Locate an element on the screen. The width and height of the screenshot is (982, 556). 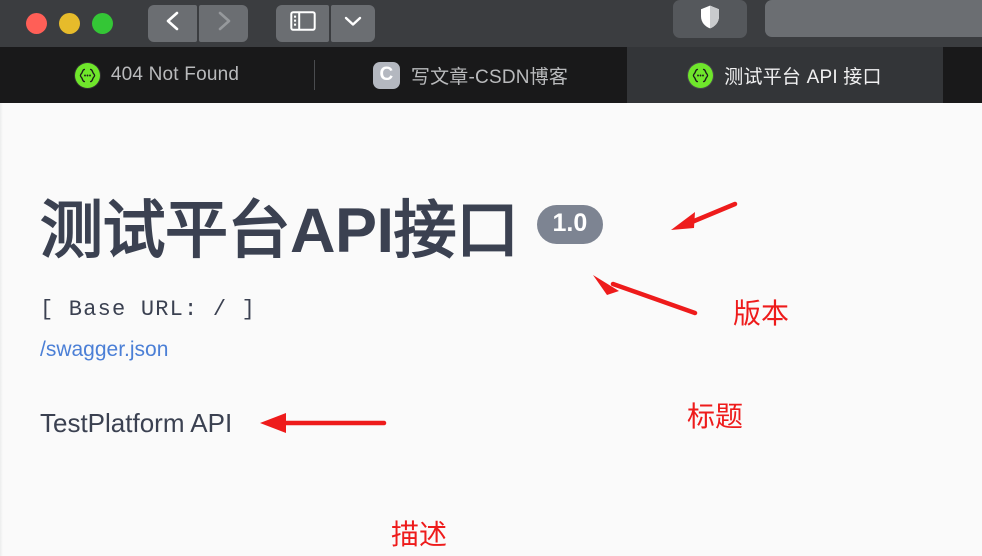
shield-icon is located at coordinates (710, 19).